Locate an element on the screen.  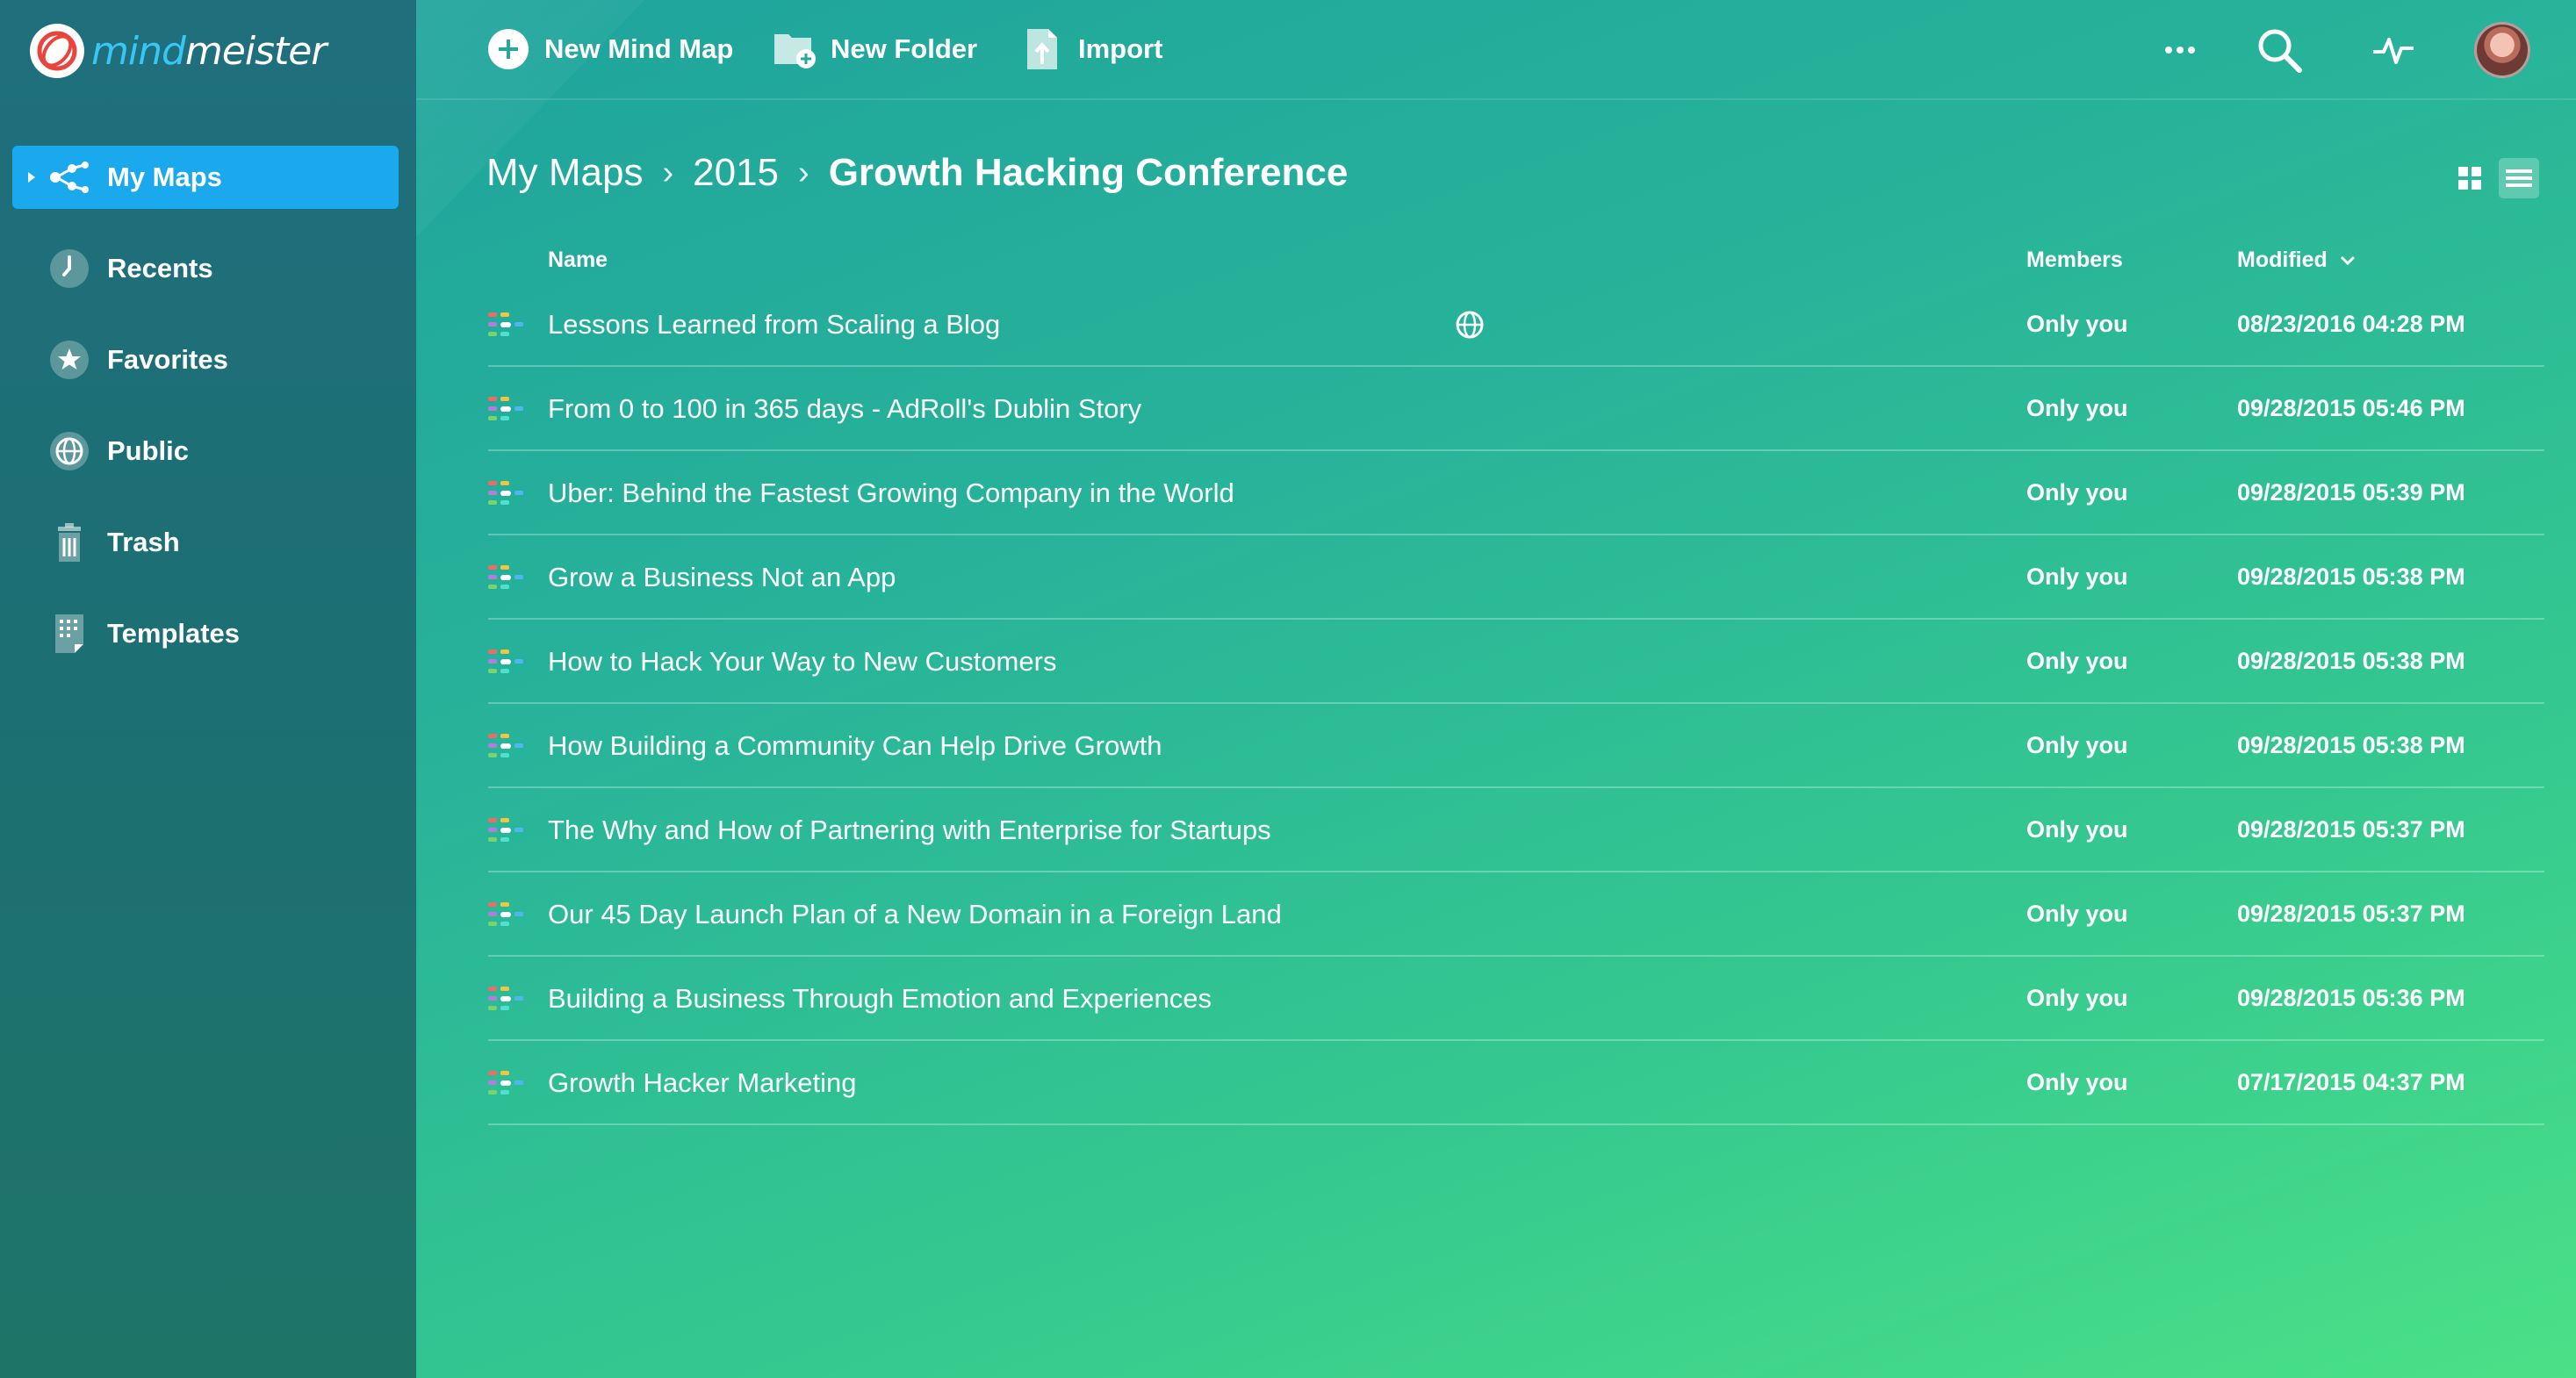
row-map-name: Lessons Learned from Scaling a Blog is located at coordinates (774, 325).